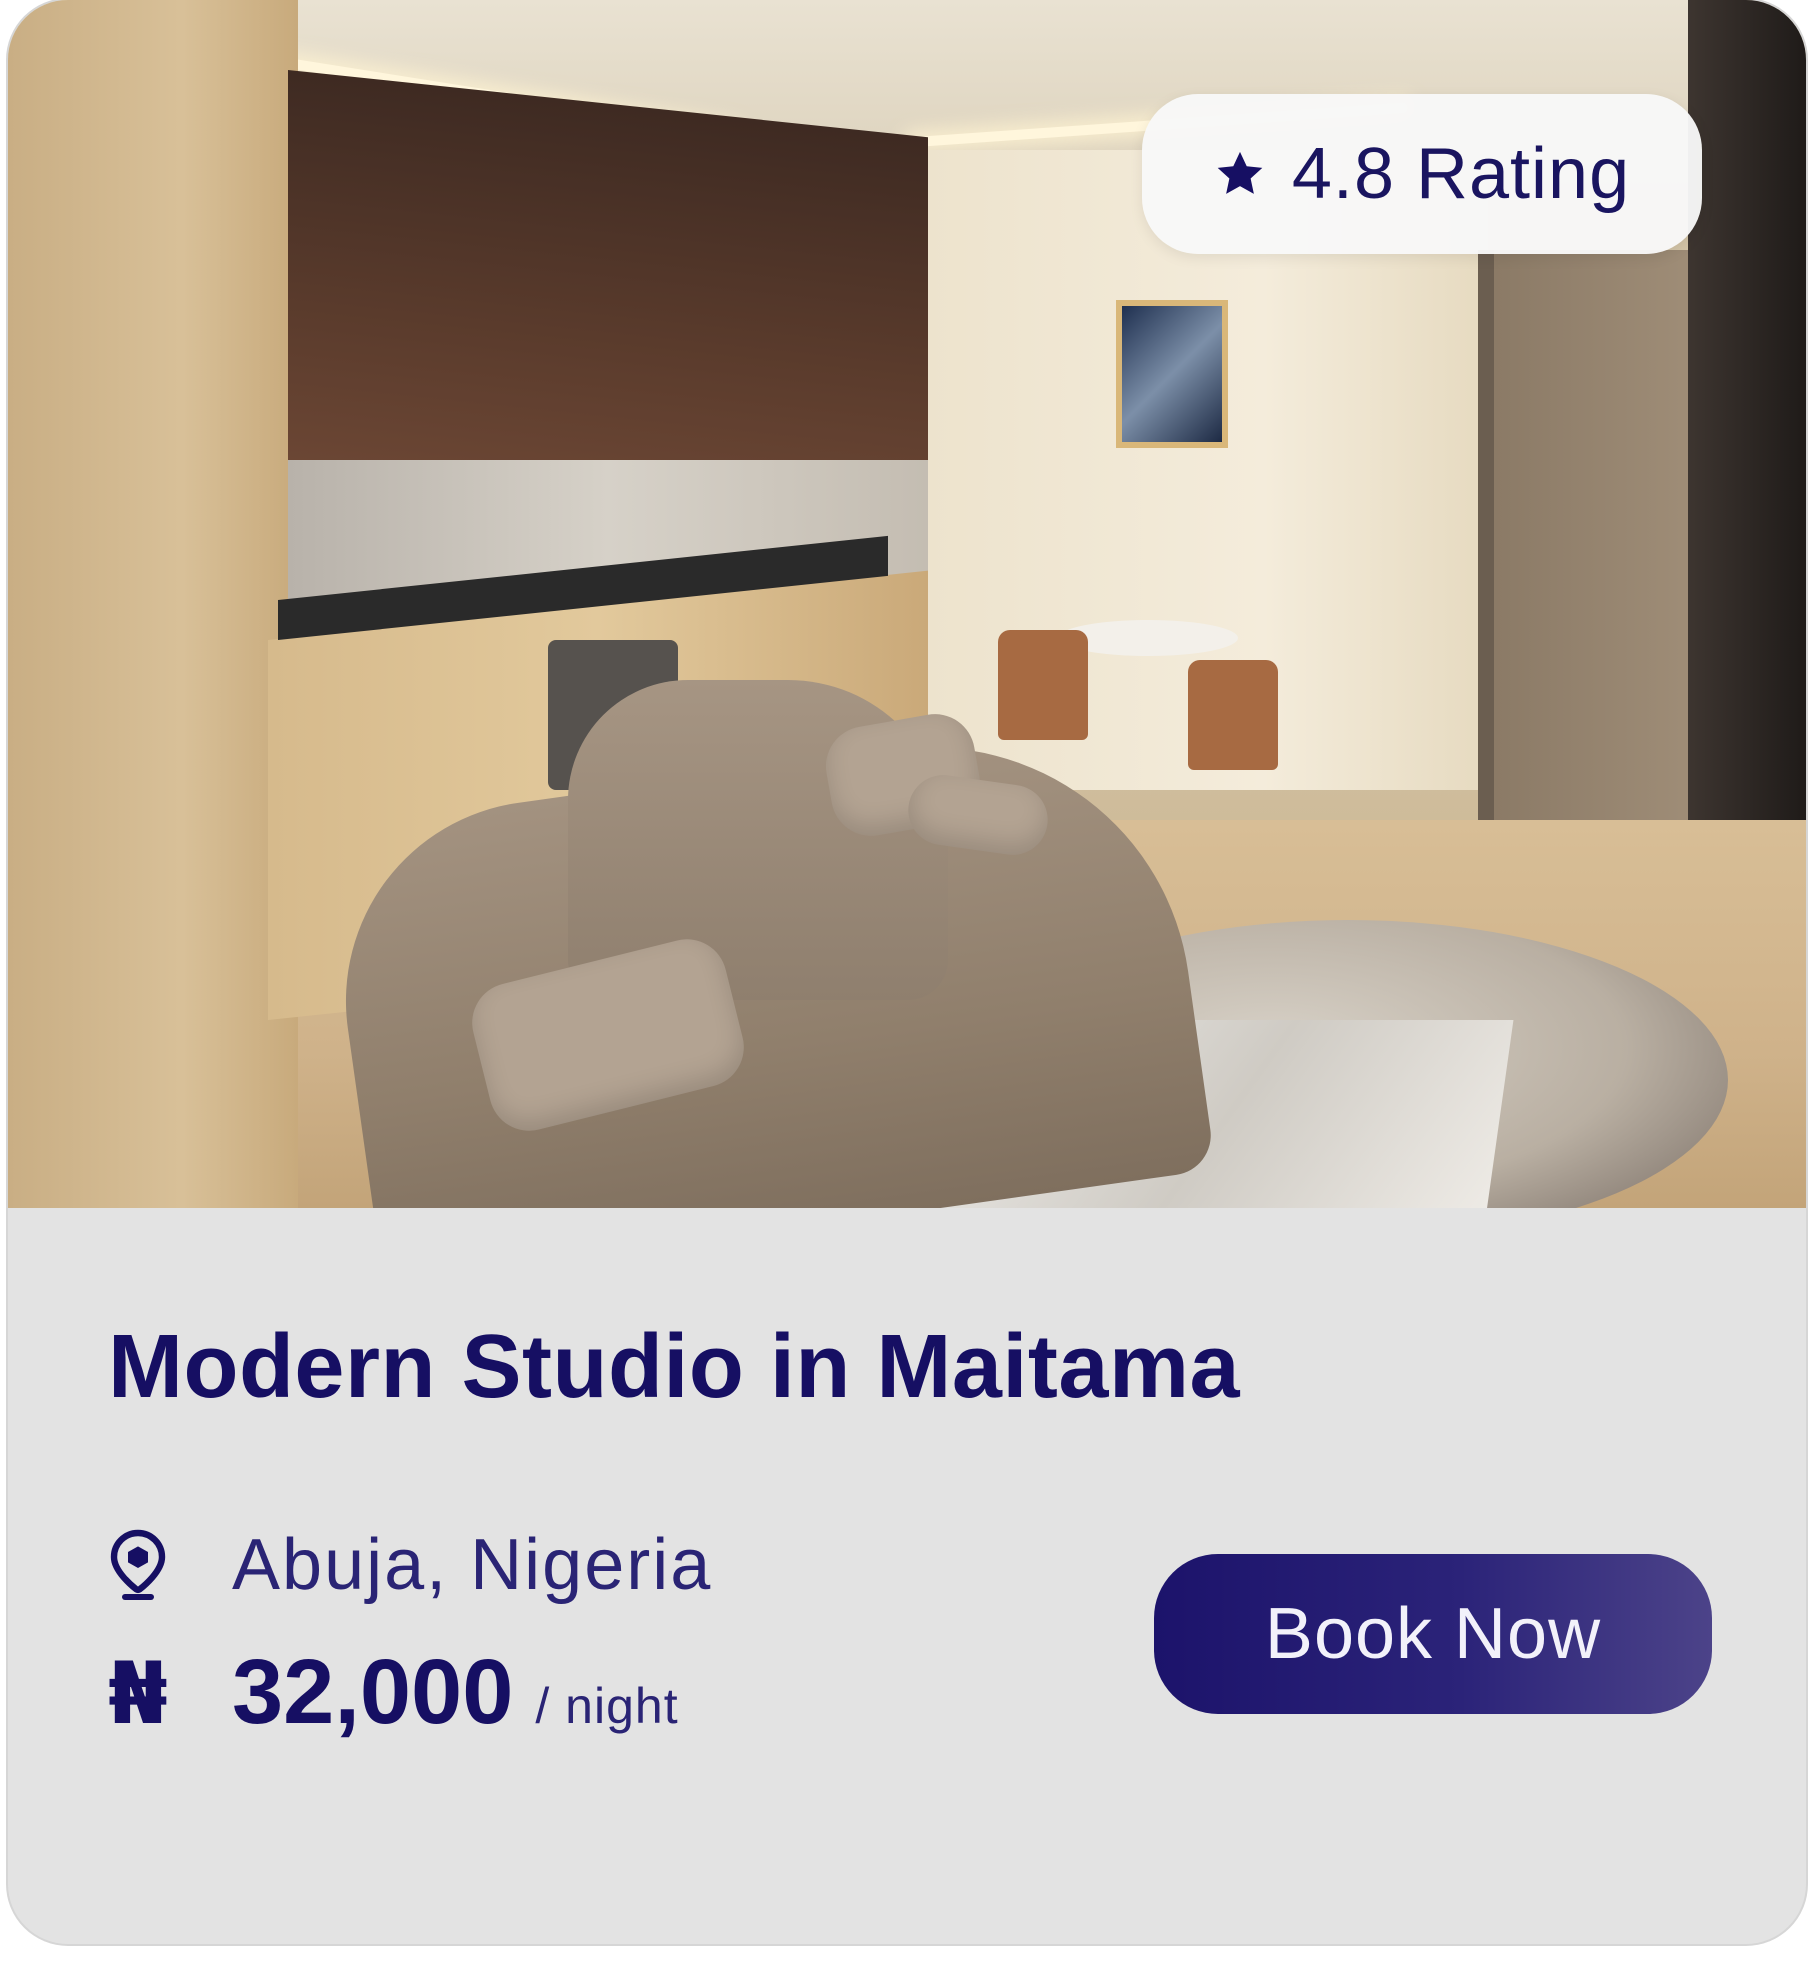 The height and width of the screenshot is (1968, 1808). Describe the element at coordinates (1591, 550) in the screenshot. I see `photo-door` at that location.